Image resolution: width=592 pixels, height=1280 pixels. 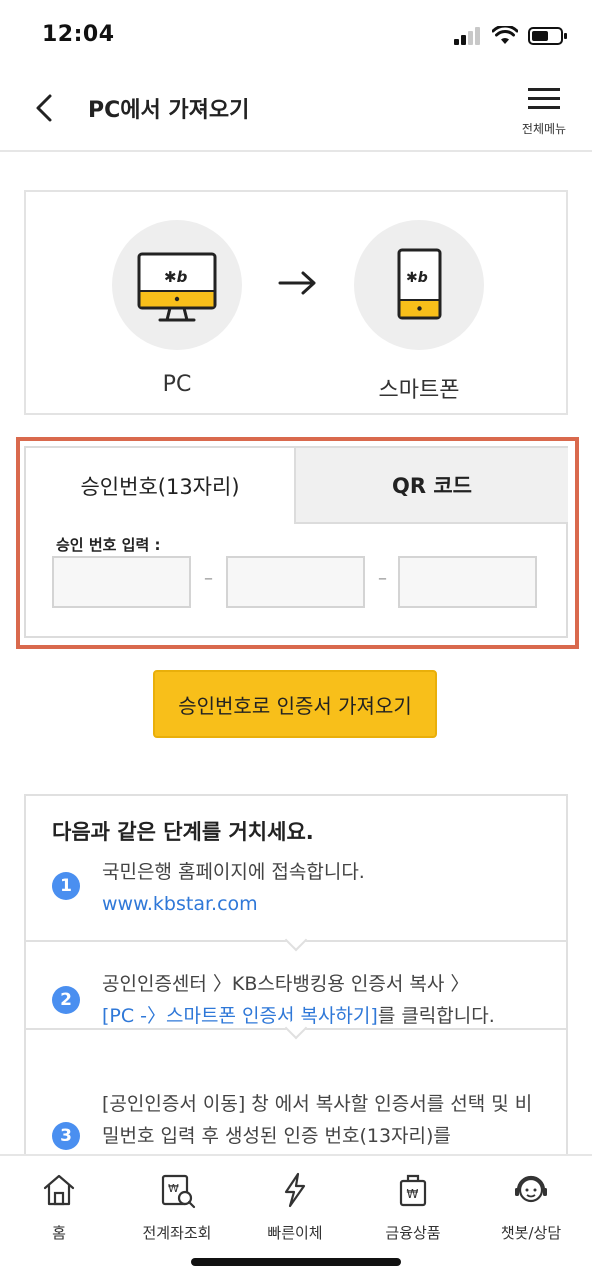 I want to click on shopping-bag-icon: ₩, so click(x=413, y=1190).